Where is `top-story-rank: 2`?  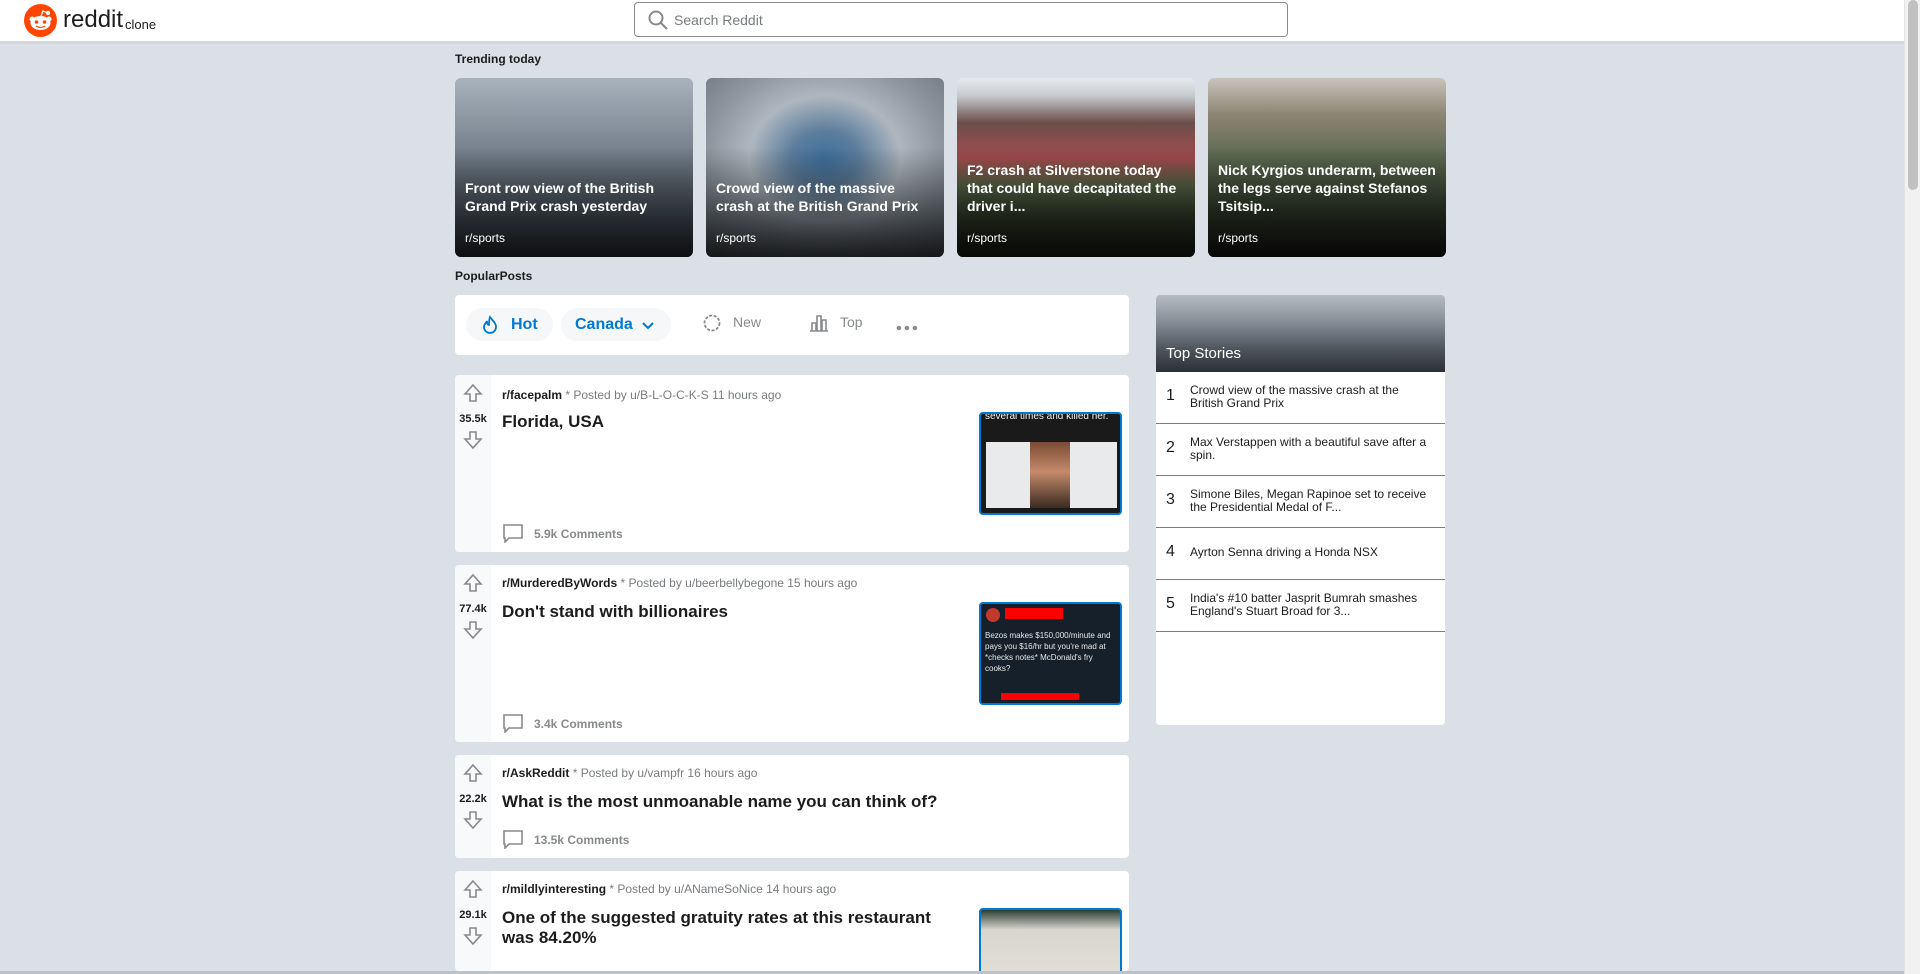 top-story-rank: 2 is located at coordinates (1170, 447).